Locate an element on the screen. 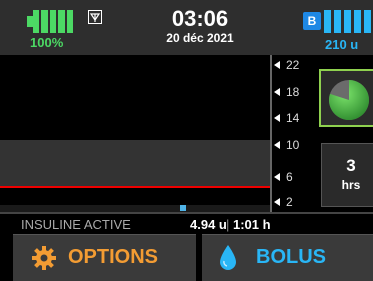 This screenshot has width=373, height=281. b-badge: B is located at coordinates (312, 21).